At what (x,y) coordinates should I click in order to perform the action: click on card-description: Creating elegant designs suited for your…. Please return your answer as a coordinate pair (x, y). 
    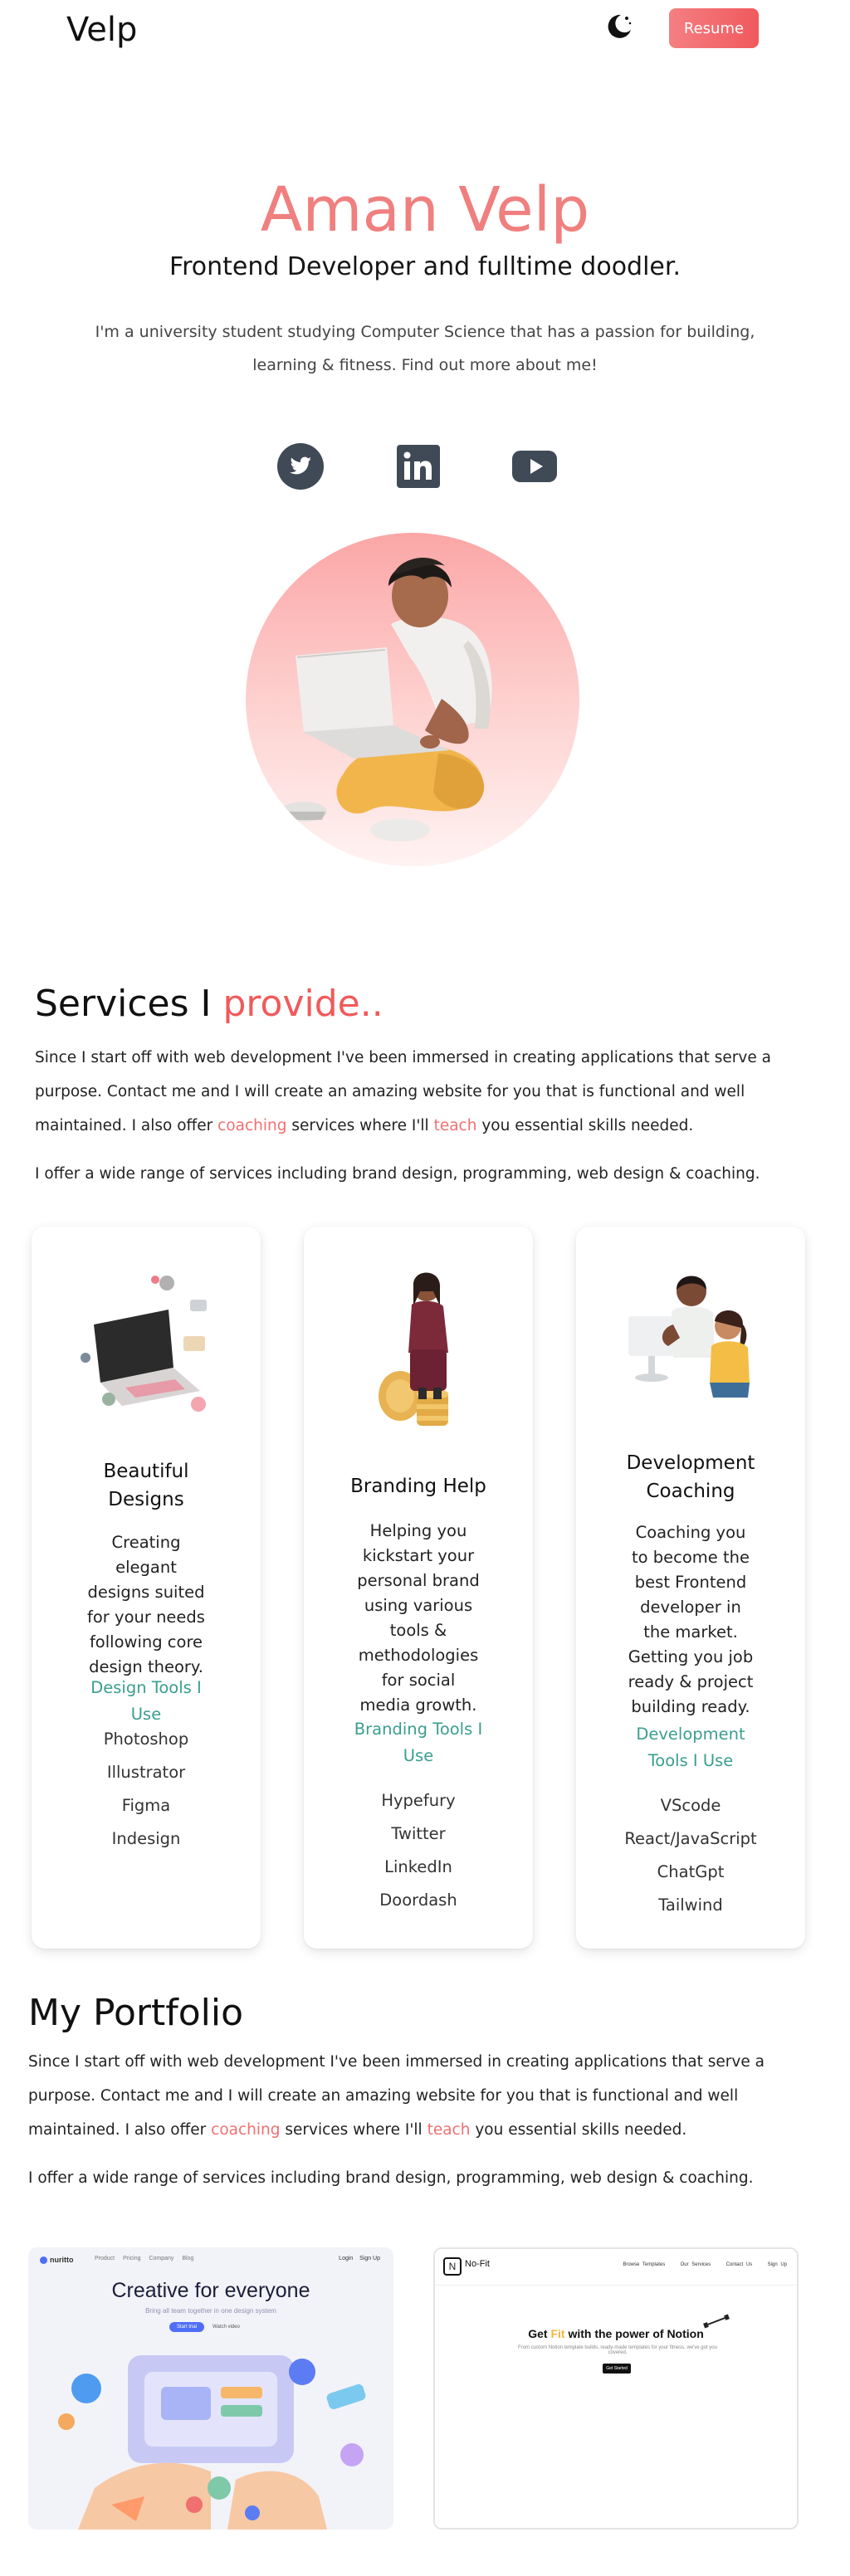
    Looking at the image, I should click on (146, 1605).